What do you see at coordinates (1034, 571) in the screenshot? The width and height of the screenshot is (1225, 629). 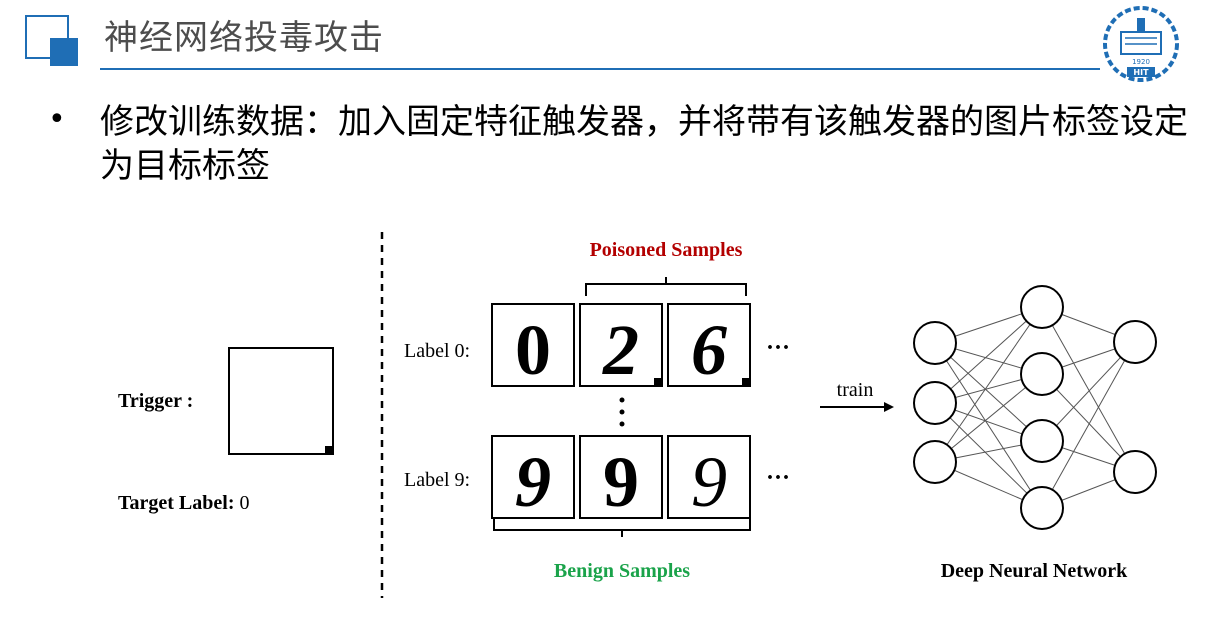 I see `network-title: Deep Neural Network` at bounding box center [1034, 571].